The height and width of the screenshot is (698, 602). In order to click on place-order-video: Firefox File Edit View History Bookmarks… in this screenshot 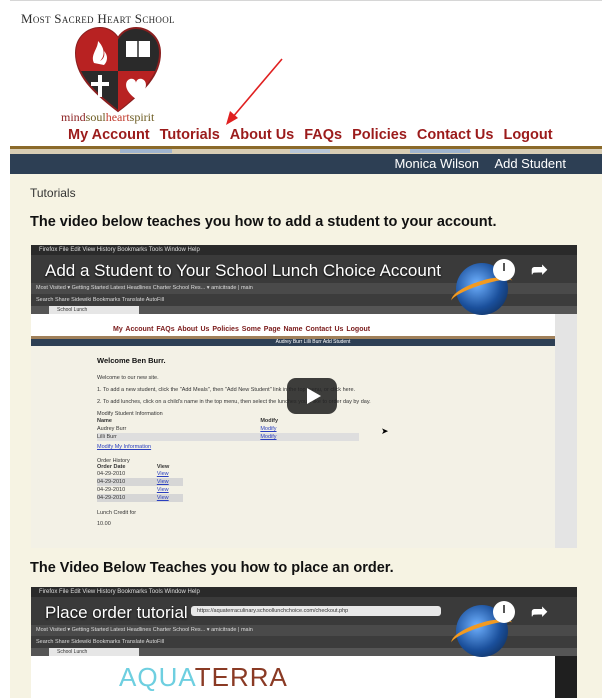, I will do `click(304, 642)`.